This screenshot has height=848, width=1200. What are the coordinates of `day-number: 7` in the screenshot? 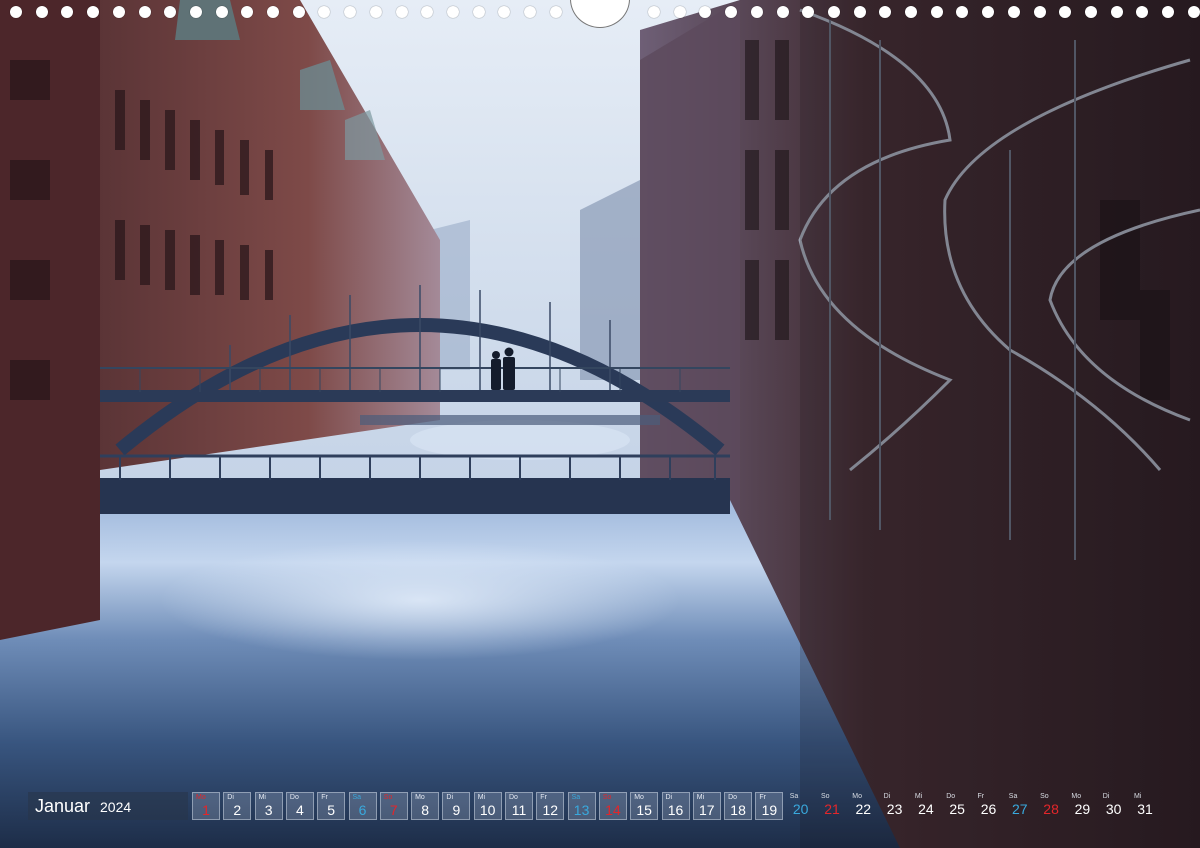 It's located at (393, 810).